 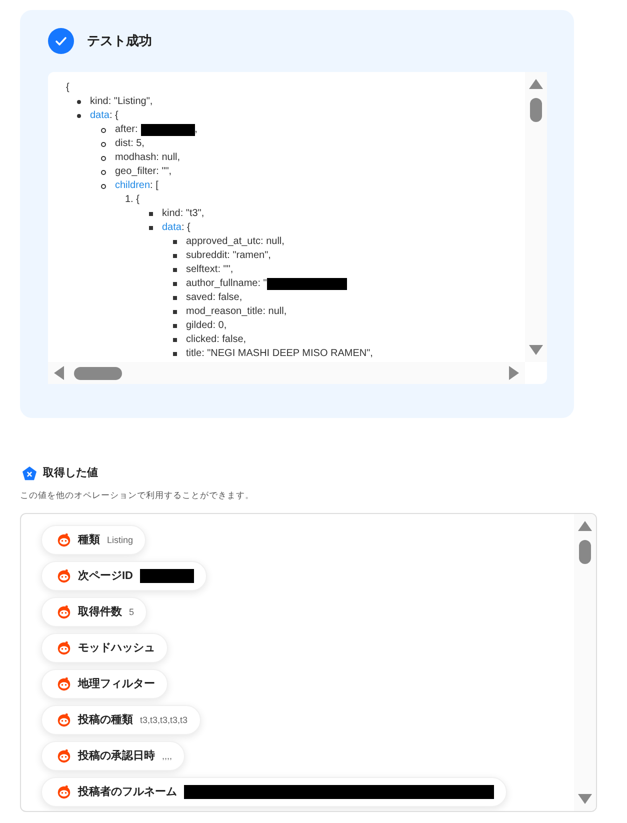 What do you see at coordinates (135, 158) in the screenshot?
I see `json-key: modhash` at bounding box center [135, 158].